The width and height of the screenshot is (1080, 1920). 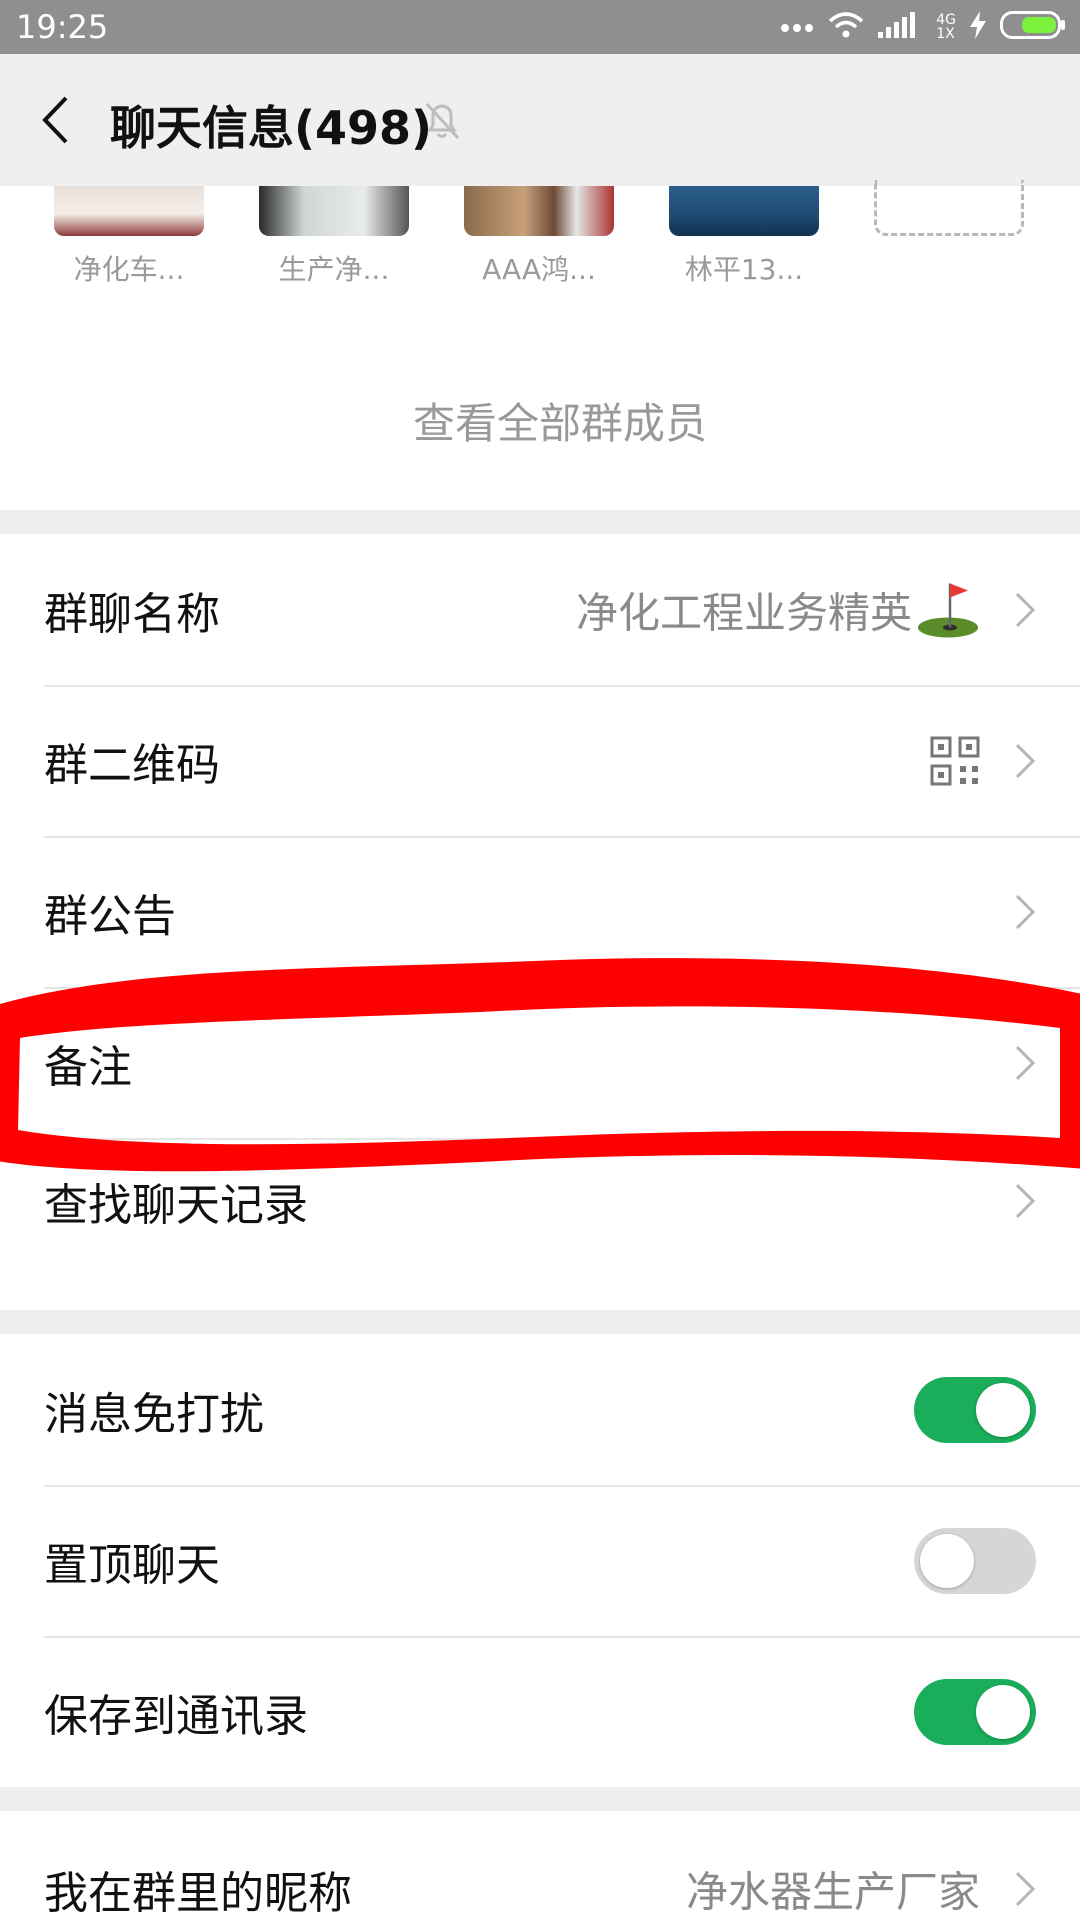 I want to click on charging-icon, so click(x=978, y=27).